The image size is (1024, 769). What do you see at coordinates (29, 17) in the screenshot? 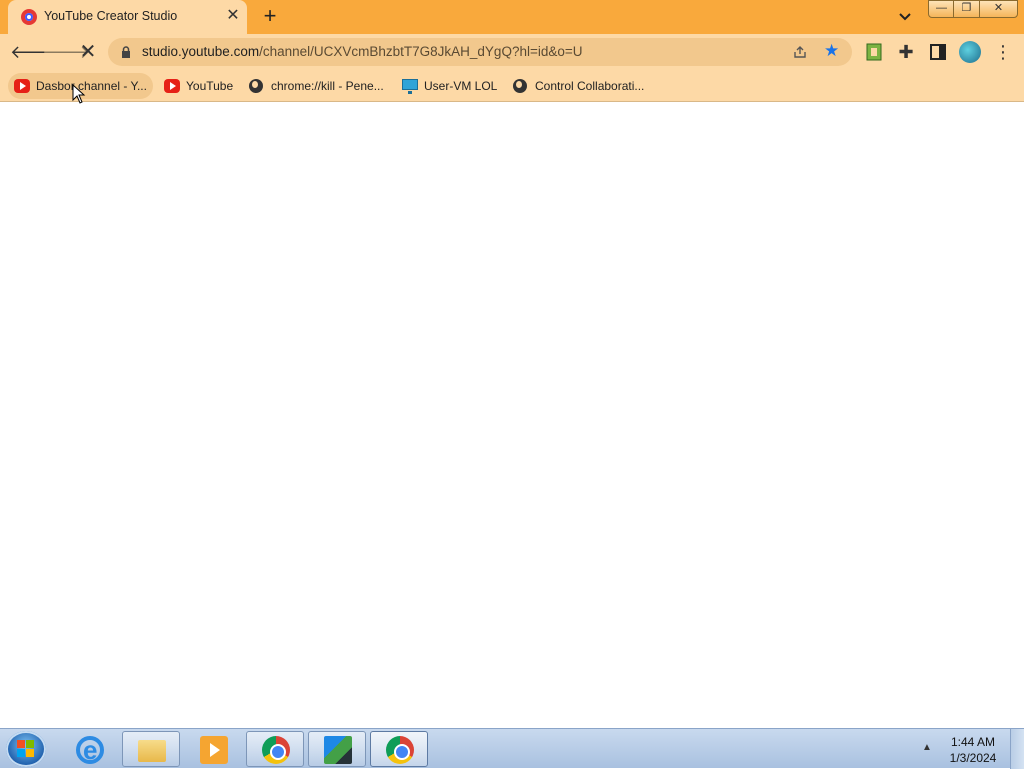
I see `creator-studio-icon` at bounding box center [29, 17].